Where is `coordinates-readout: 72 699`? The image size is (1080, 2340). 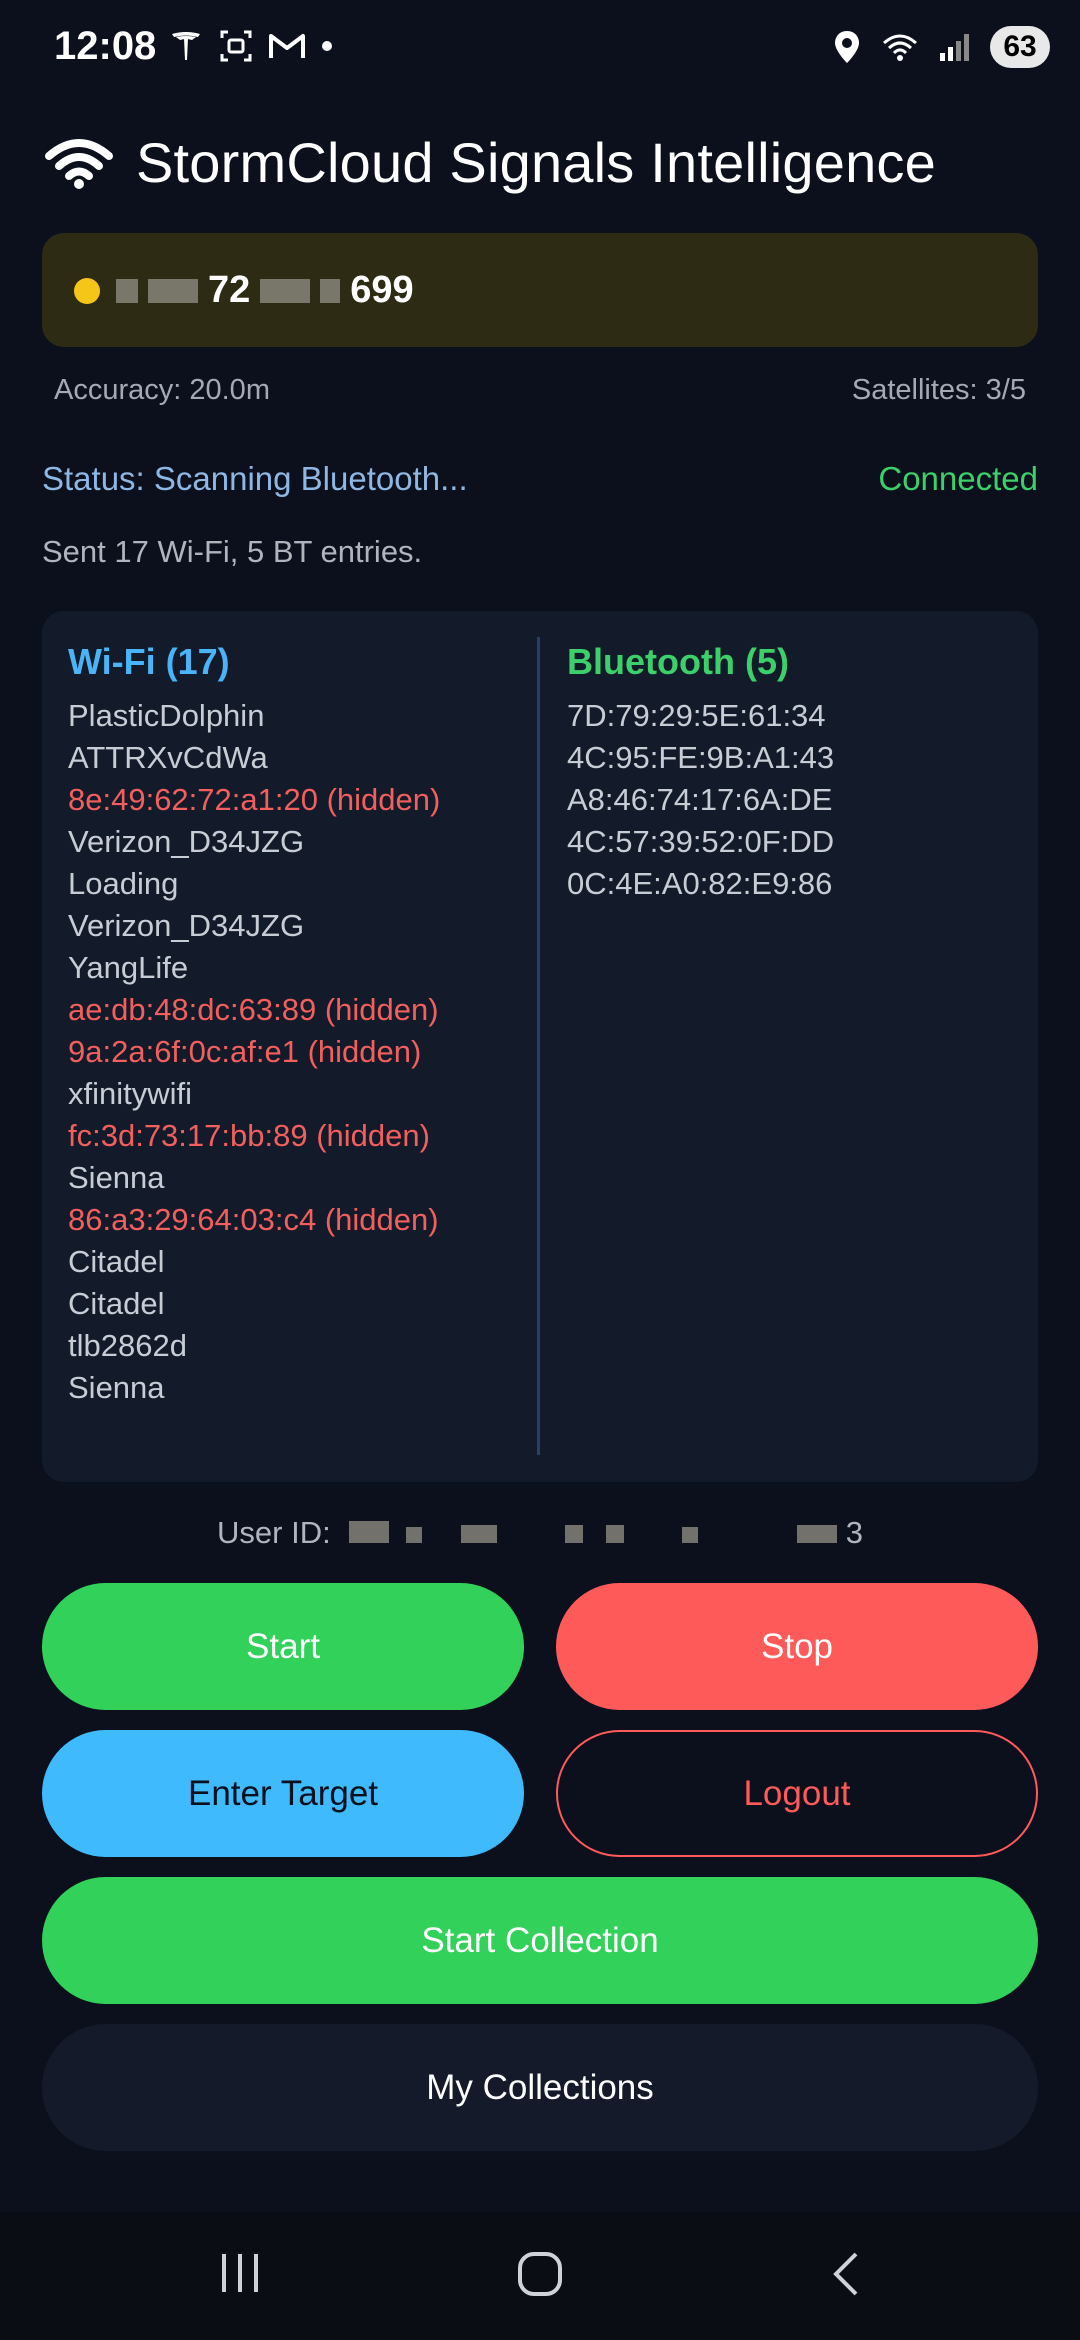
coordinates-readout: 72 699 is located at coordinates (265, 290).